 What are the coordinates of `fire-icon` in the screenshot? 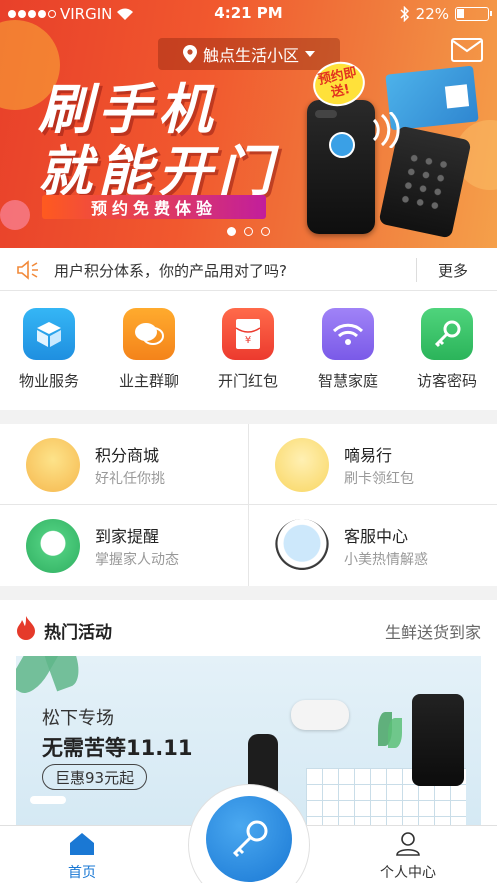 It's located at (26, 628).